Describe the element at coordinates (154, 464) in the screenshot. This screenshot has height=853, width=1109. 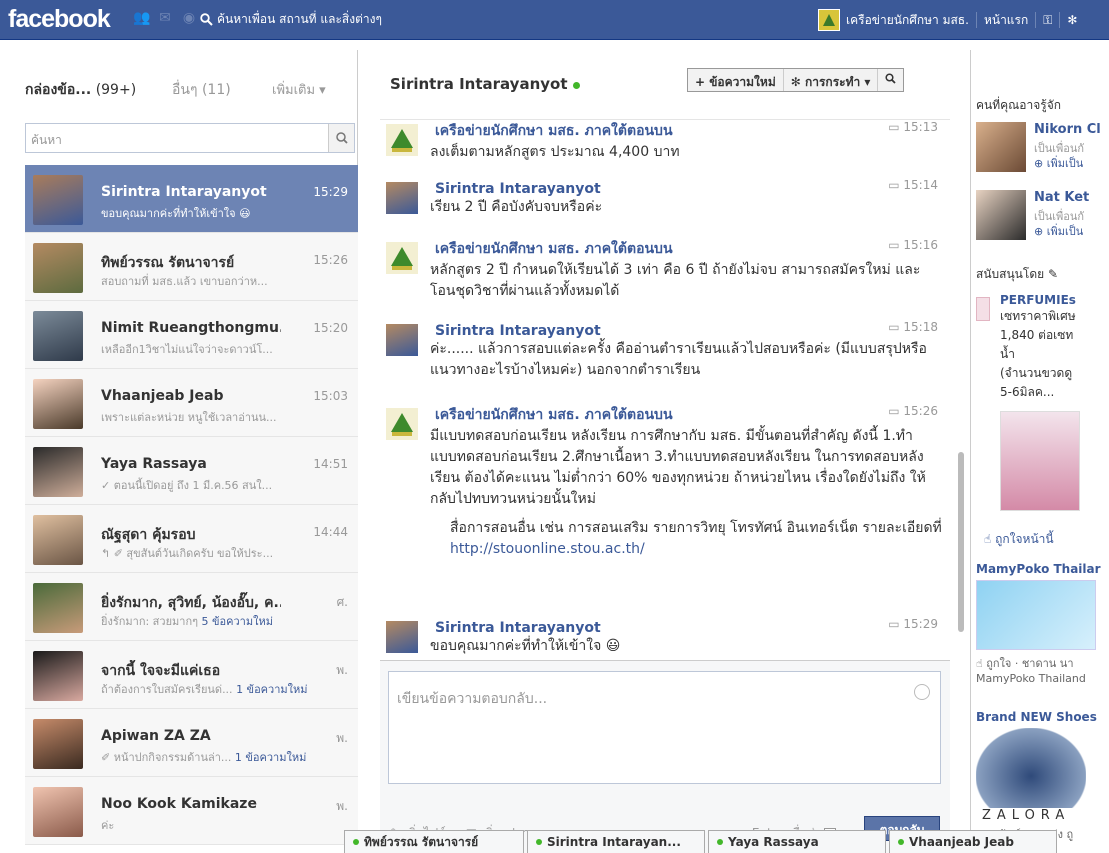
I see `thread-name: Yaya Rassaya` at that location.